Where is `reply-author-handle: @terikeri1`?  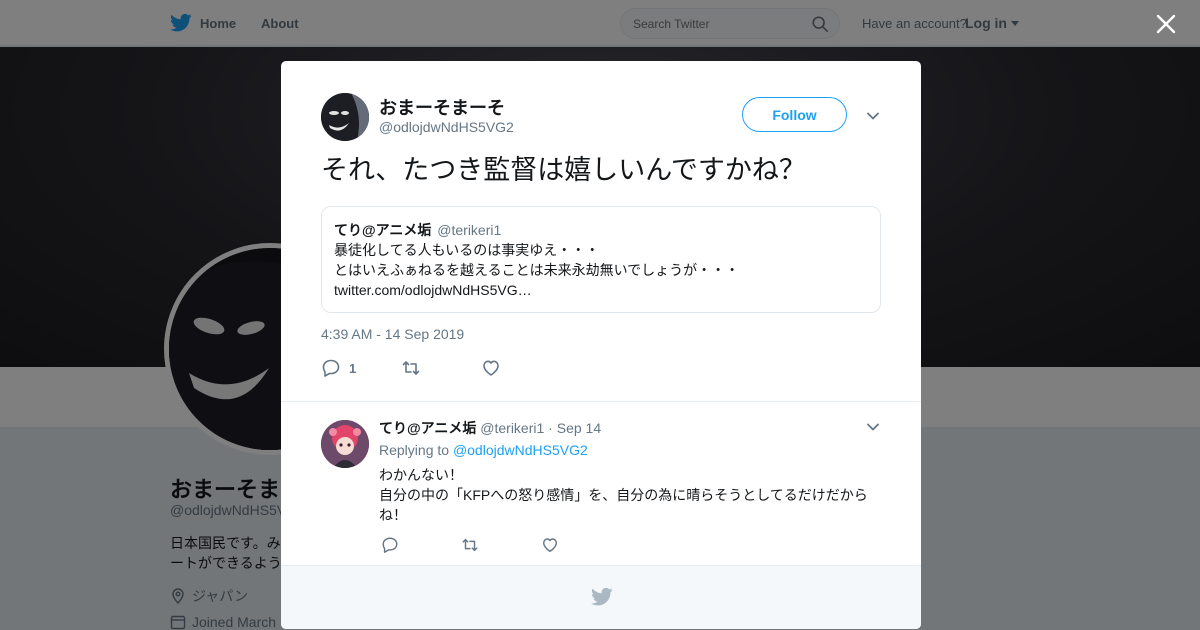
reply-author-handle: @terikeri1 is located at coordinates (512, 428).